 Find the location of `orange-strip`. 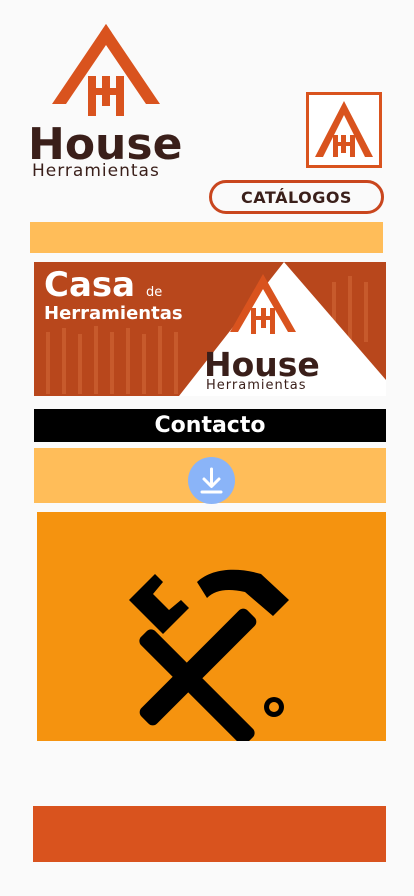

orange-strip is located at coordinates (206, 237).